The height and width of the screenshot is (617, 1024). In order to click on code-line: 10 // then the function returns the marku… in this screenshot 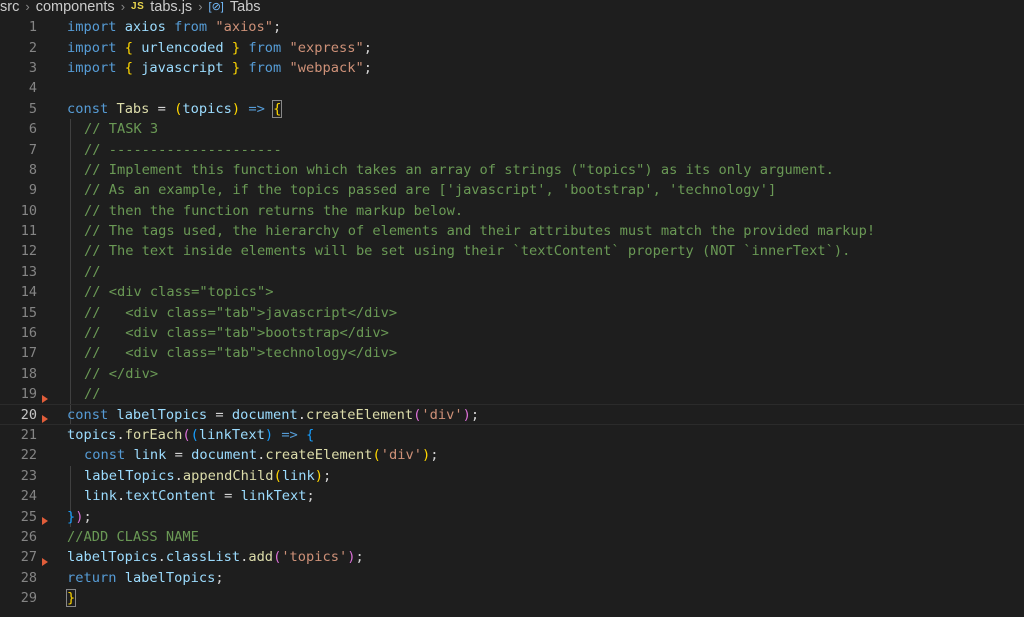, I will do `click(512, 211)`.